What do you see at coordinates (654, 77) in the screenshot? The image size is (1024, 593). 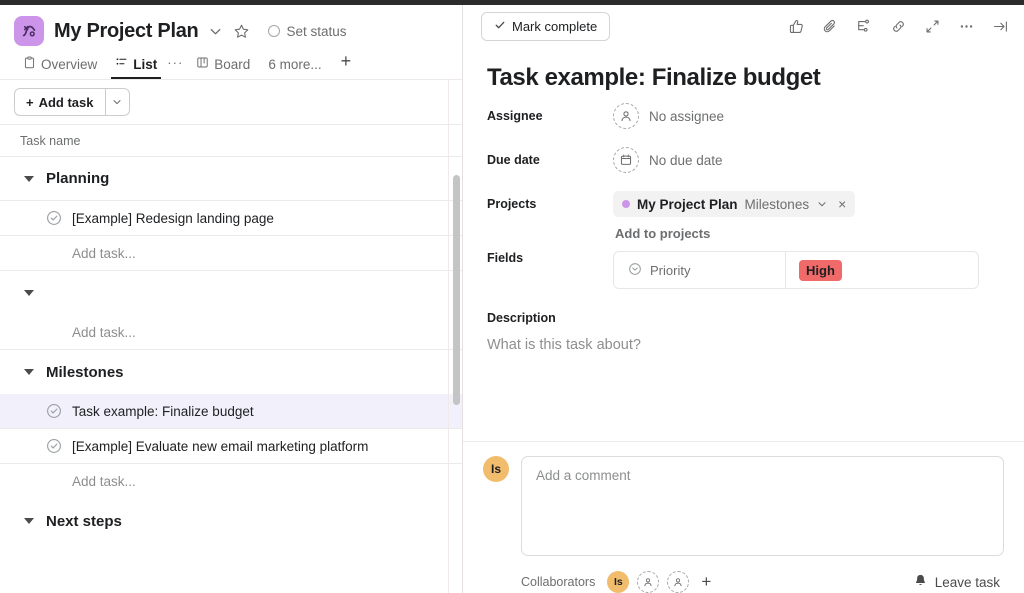 I see `task-detail-title: Task example: Finalize budget` at bounding box center [654, 77].